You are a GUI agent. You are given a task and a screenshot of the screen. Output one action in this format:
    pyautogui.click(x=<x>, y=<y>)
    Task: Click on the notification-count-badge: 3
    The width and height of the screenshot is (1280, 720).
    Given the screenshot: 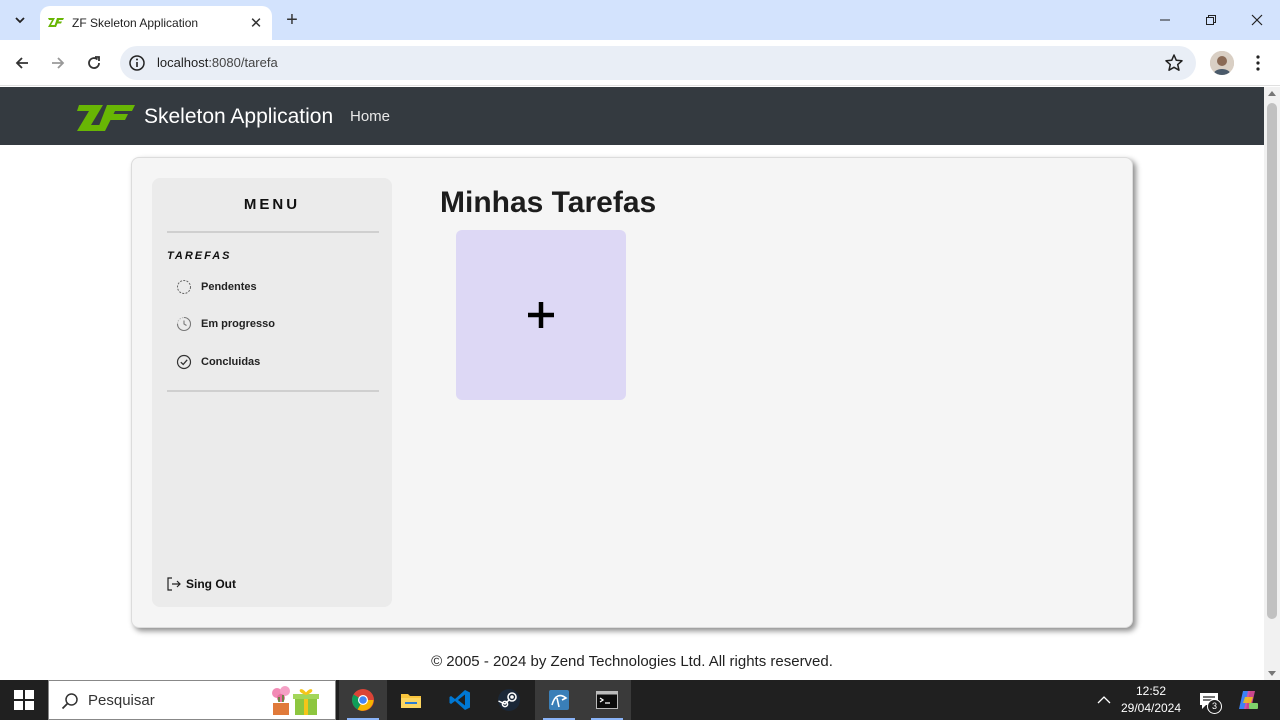 What is the action you would take?
    pyautogui.click(x=1214, y=706)
    